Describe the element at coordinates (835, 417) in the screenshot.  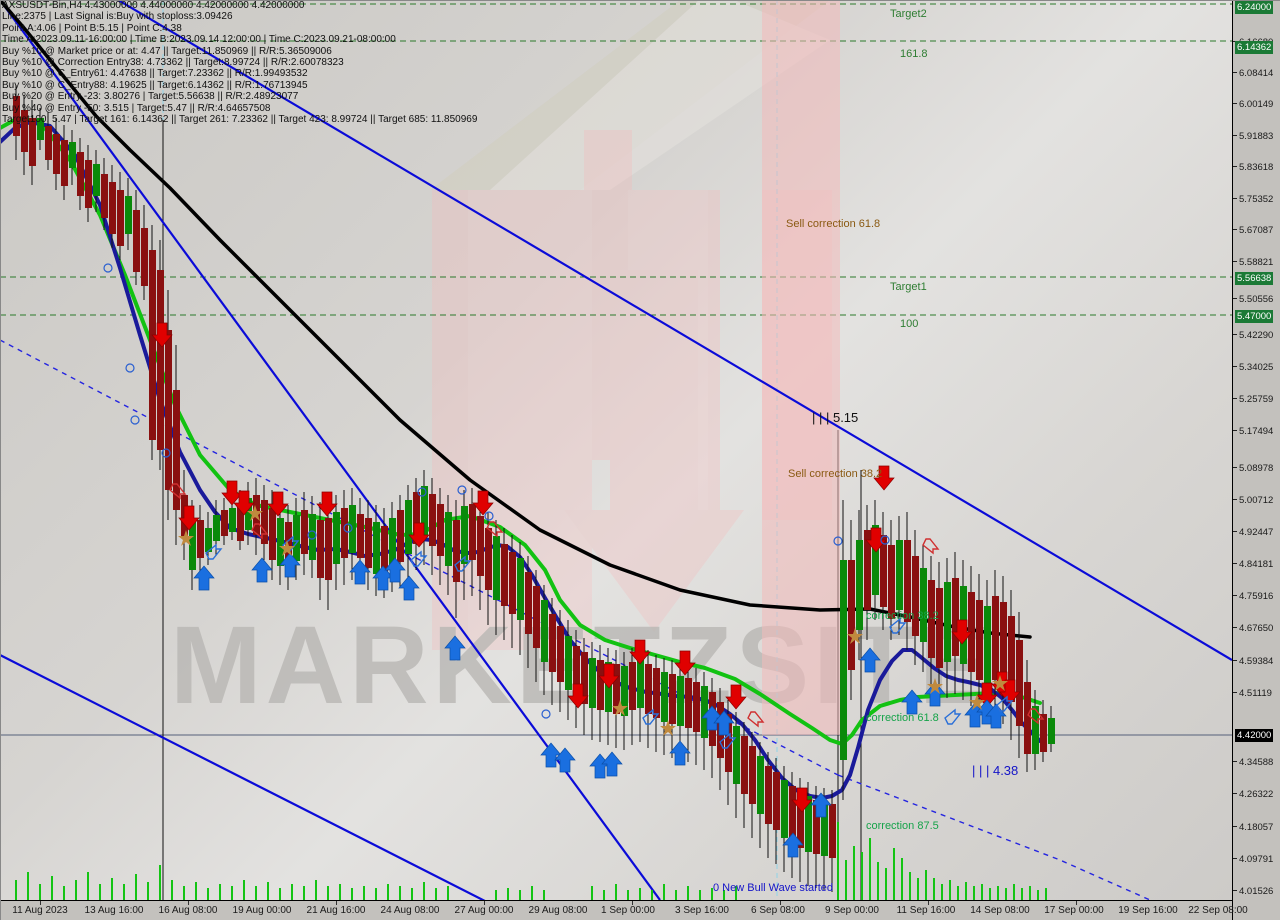
I see `annotation-point-b-515: | | | 5.15` at that location.